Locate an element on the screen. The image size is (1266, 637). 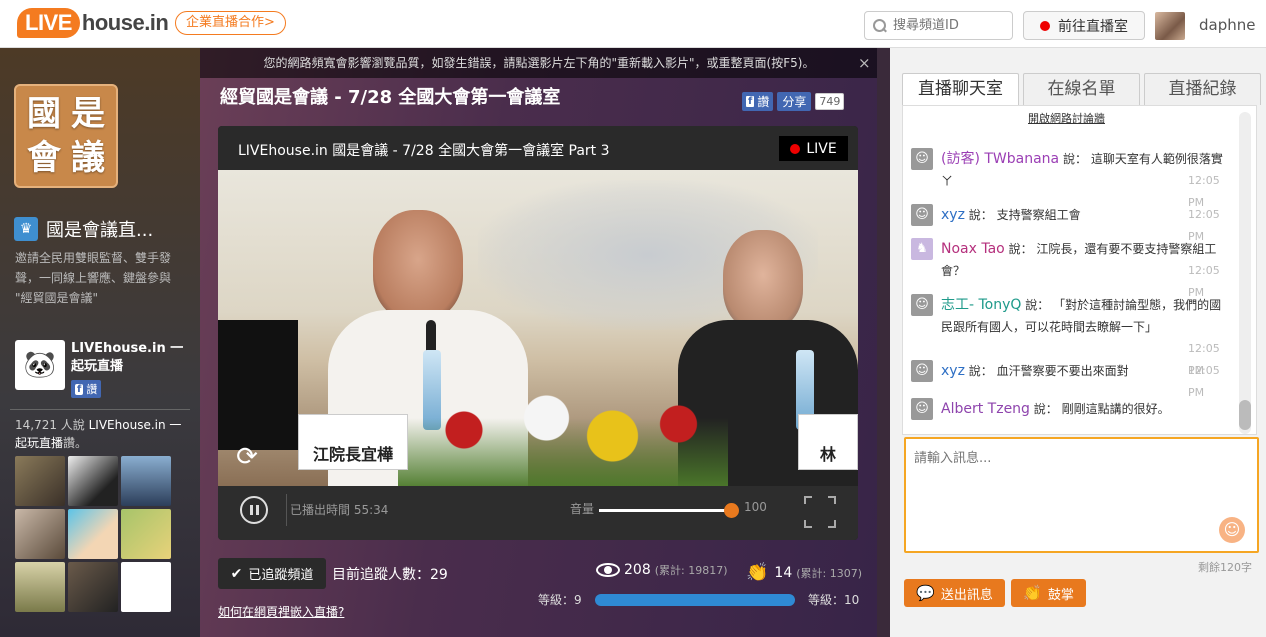
chat-message: ☺ (訪客) TWbanana 說： 這聊天室有人範例很落實ㄚ 12:05 PM is located at coordinates (1072, 178).